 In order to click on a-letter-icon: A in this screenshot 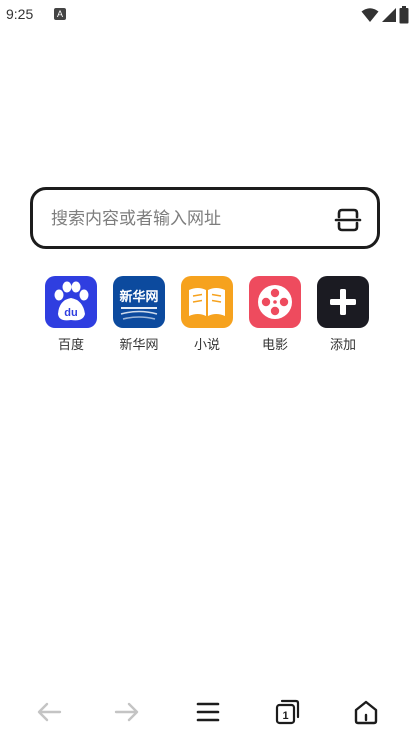, I will do `click(60, 14)`.